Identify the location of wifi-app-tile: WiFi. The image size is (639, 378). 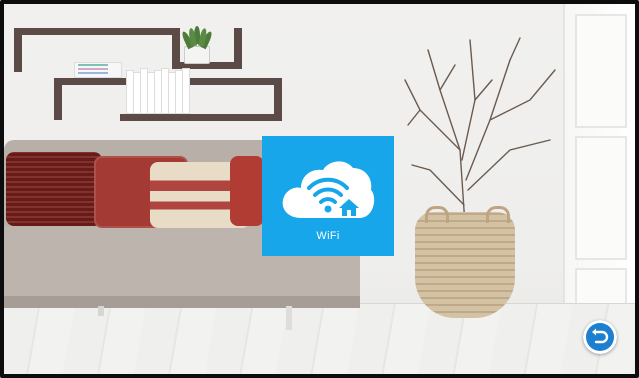
(328, 196).